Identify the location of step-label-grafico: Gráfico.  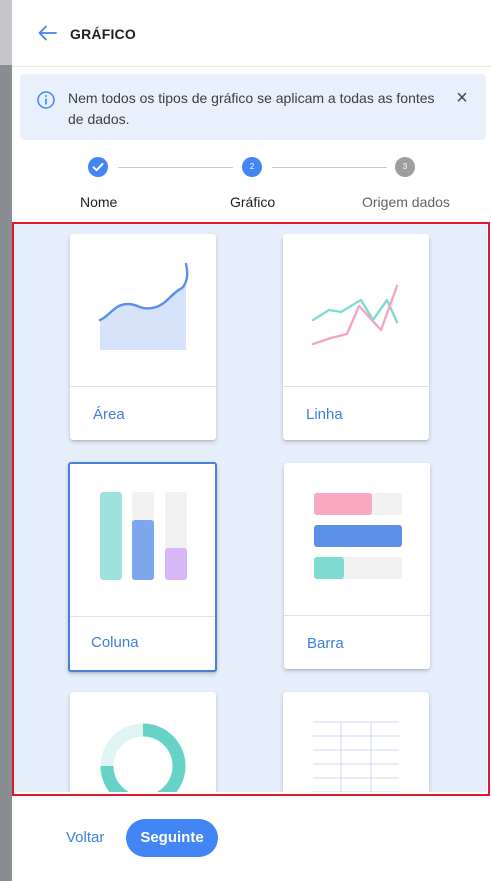
(253, 202).